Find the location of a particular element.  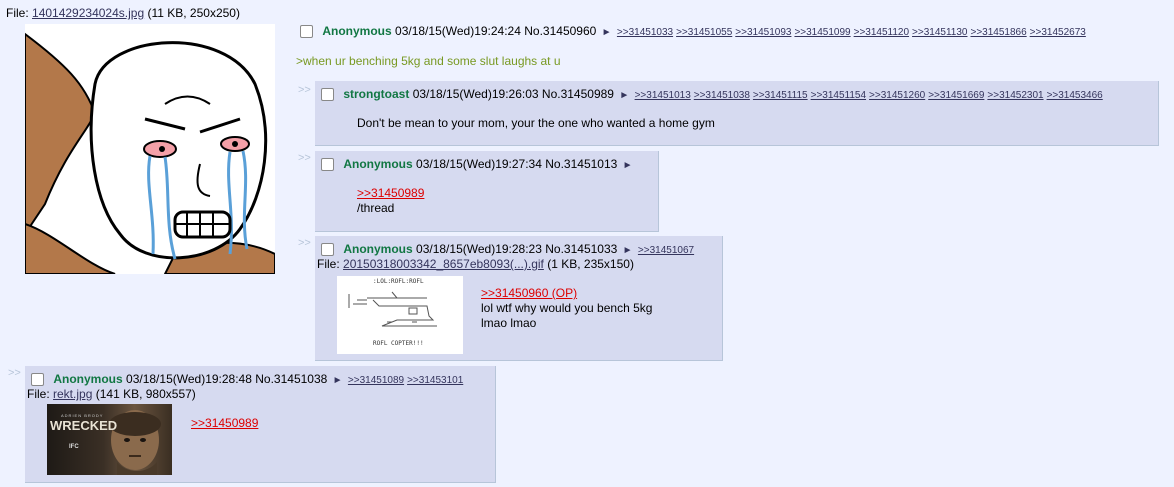

thumbnail-title-text: WRECKED is located at coordinates (84, 425).